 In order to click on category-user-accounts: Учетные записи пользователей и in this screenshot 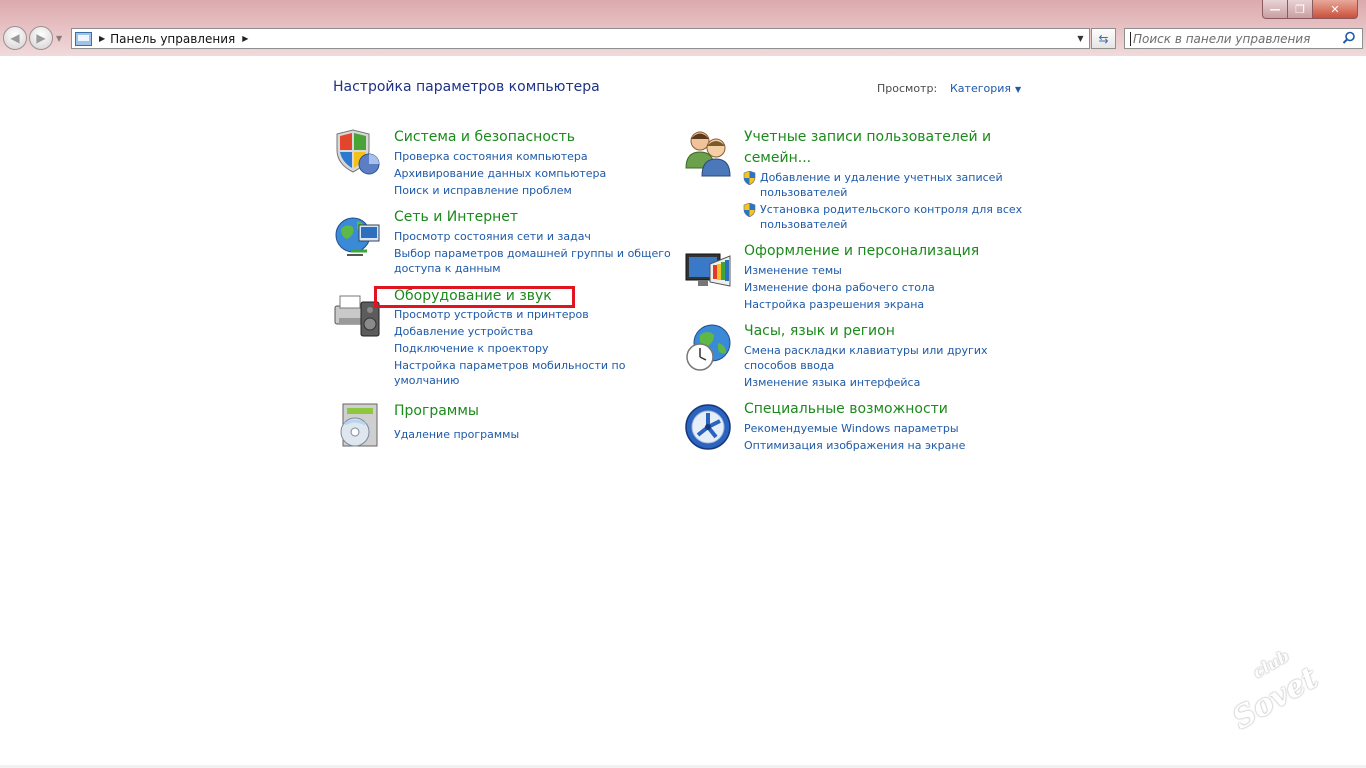, I will do `click(867, 137)`.